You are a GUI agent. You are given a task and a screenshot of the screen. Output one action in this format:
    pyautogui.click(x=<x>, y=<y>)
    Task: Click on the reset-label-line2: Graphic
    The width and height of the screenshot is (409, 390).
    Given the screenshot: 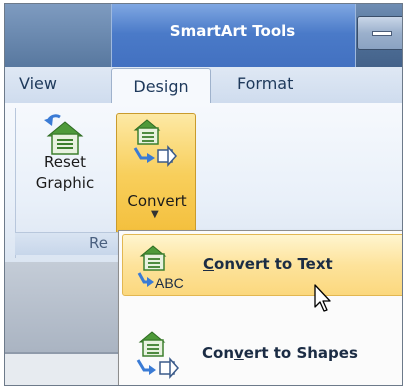 What is the action you would take?
    pyautogui.click(x=65, y=183)
    